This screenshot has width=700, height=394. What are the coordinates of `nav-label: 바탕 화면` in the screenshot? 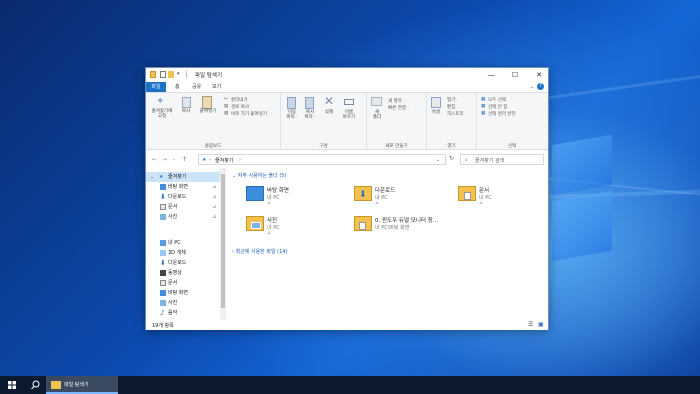 It's located at (178, 187).